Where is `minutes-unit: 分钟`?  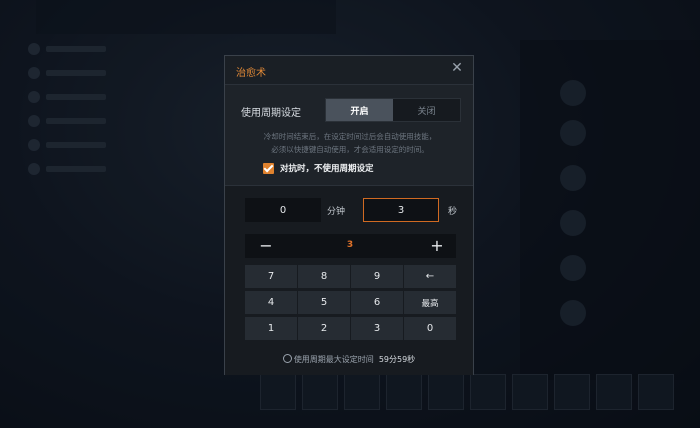 minutes-unit: 分钟 is located at coordinates (336, 212).